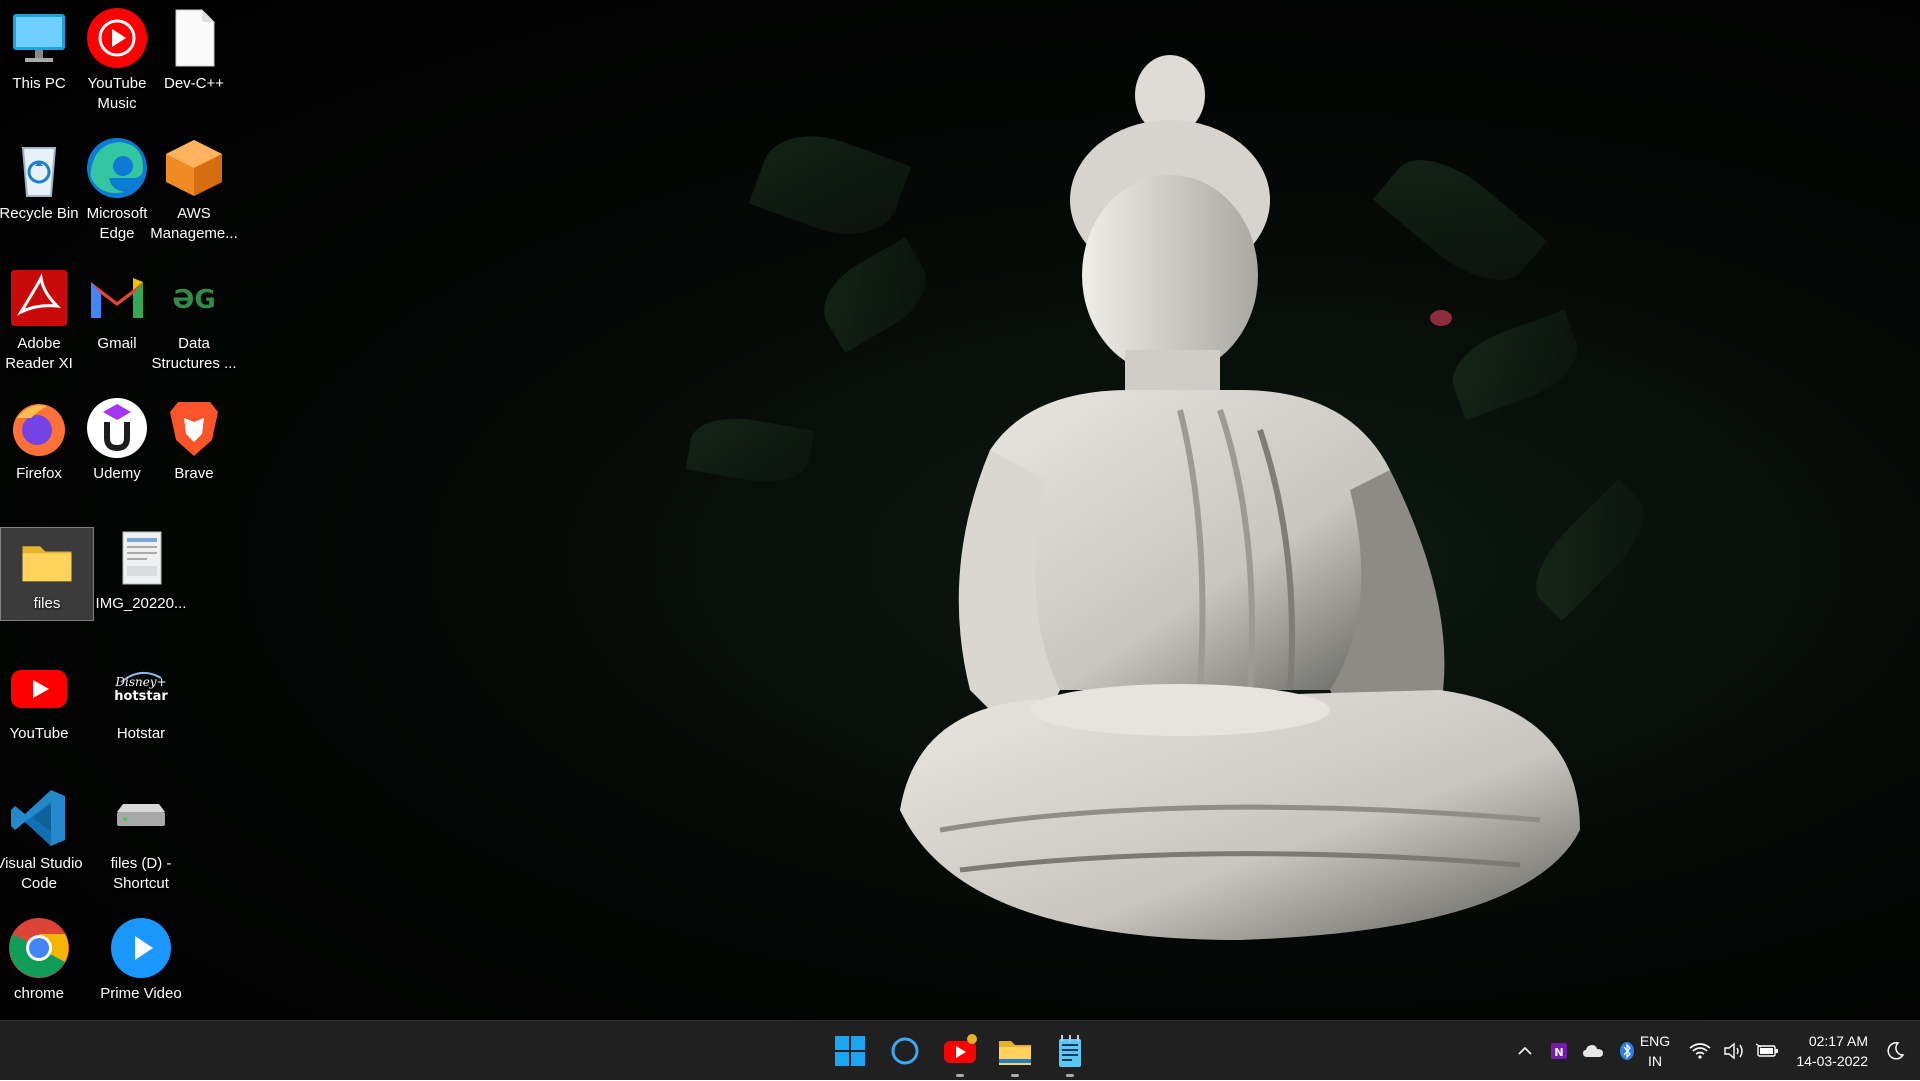 This screenshot has height=1081, width=1920. I want to click on desktop-icon-dev-cpp: Dev-C++, so click(194, 47).